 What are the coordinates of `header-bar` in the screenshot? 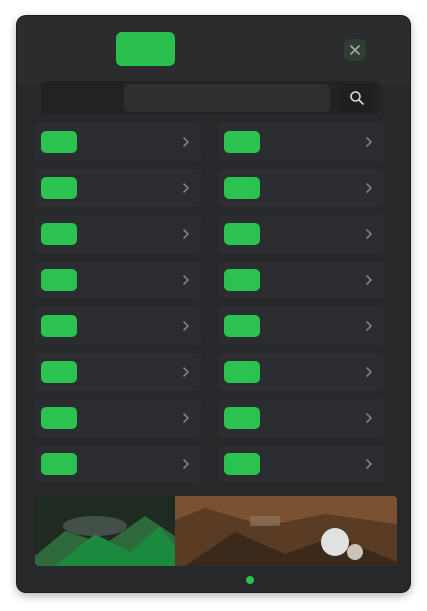 It's located at (213, 50).